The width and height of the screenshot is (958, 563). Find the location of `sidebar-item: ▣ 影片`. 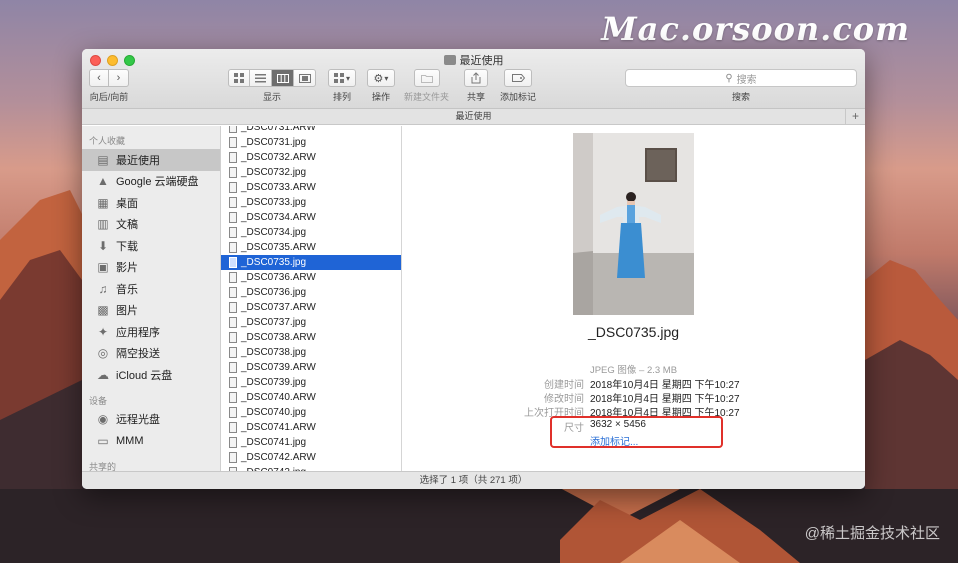

sidebar-item: ▣ 影片 is located at coordinates (151, 268).